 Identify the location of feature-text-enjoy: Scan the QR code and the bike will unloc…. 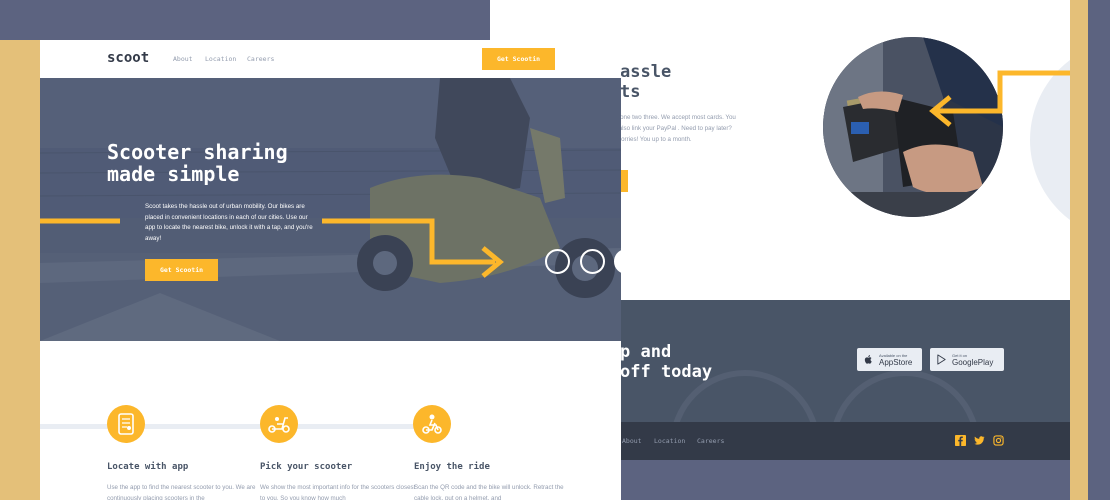
(489, 492).